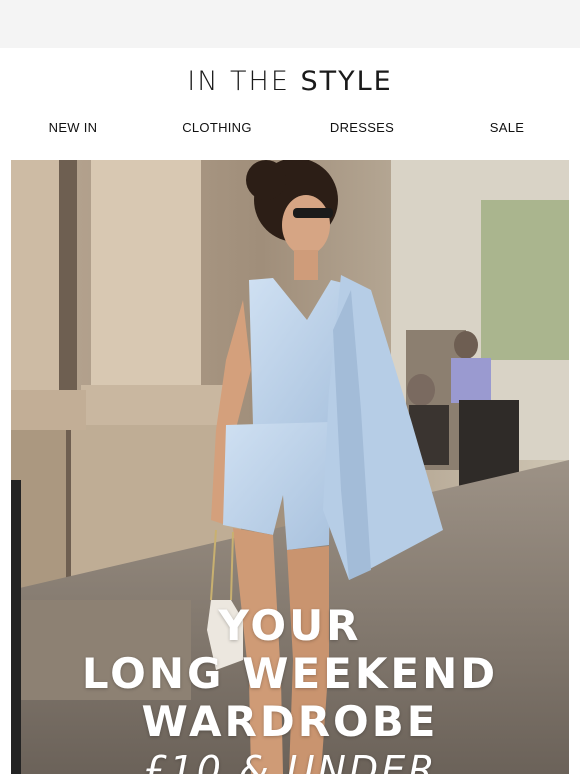  What do you see at coordinates (290, 721) in the screenshot?
I see `hero-headline-line3: WARDROBE` at bounding box center [290, 721].